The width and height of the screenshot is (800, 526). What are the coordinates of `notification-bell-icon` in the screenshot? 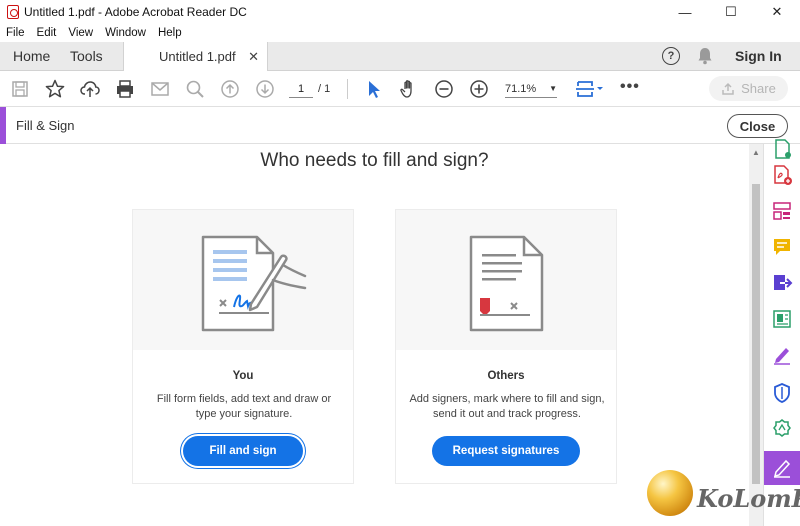 It's located at (705, 56).